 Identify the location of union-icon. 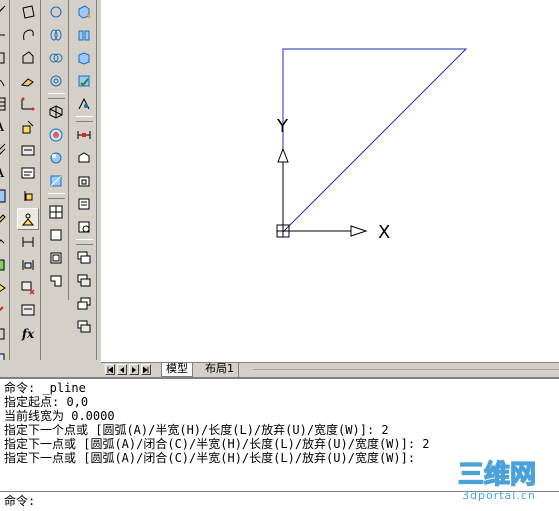
(56, 58).